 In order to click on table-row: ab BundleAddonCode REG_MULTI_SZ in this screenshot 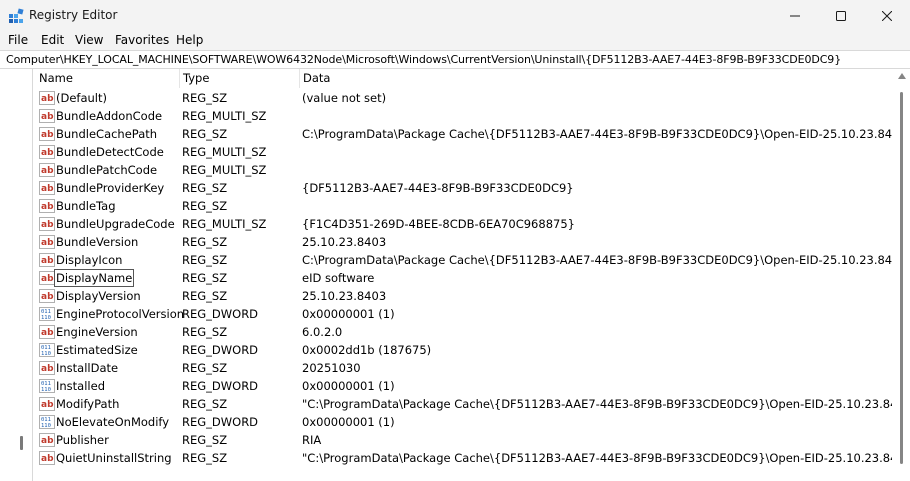, I will do `click(464, 116)`.